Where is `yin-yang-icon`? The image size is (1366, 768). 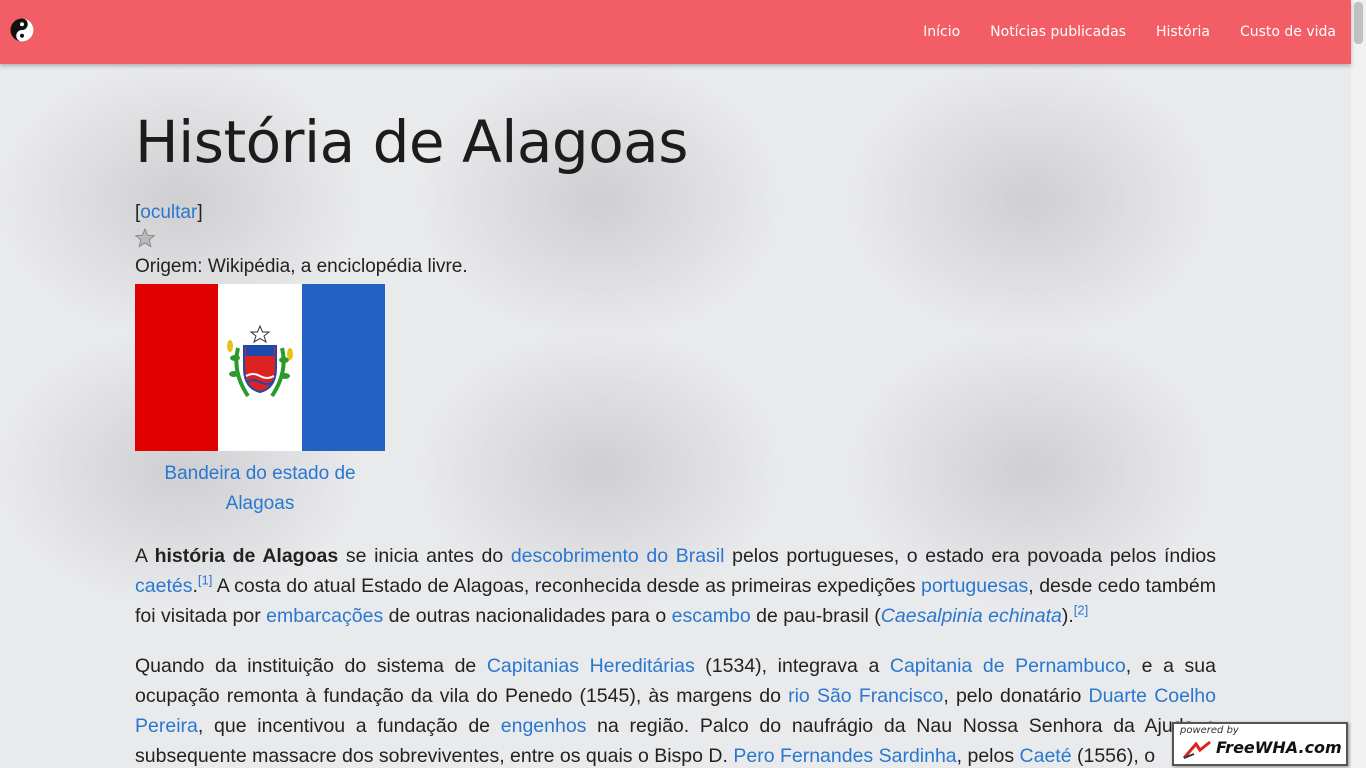 yin-yang-icon is located at coordinates (22, 30).